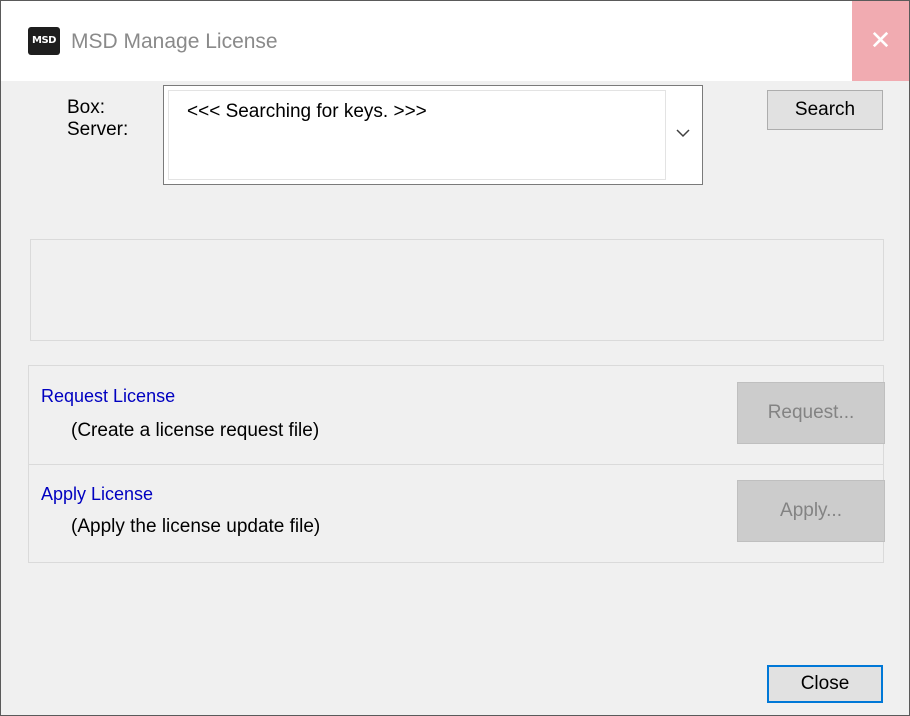  I want to click on apply-license-title: Apply License, so click(97, 494).